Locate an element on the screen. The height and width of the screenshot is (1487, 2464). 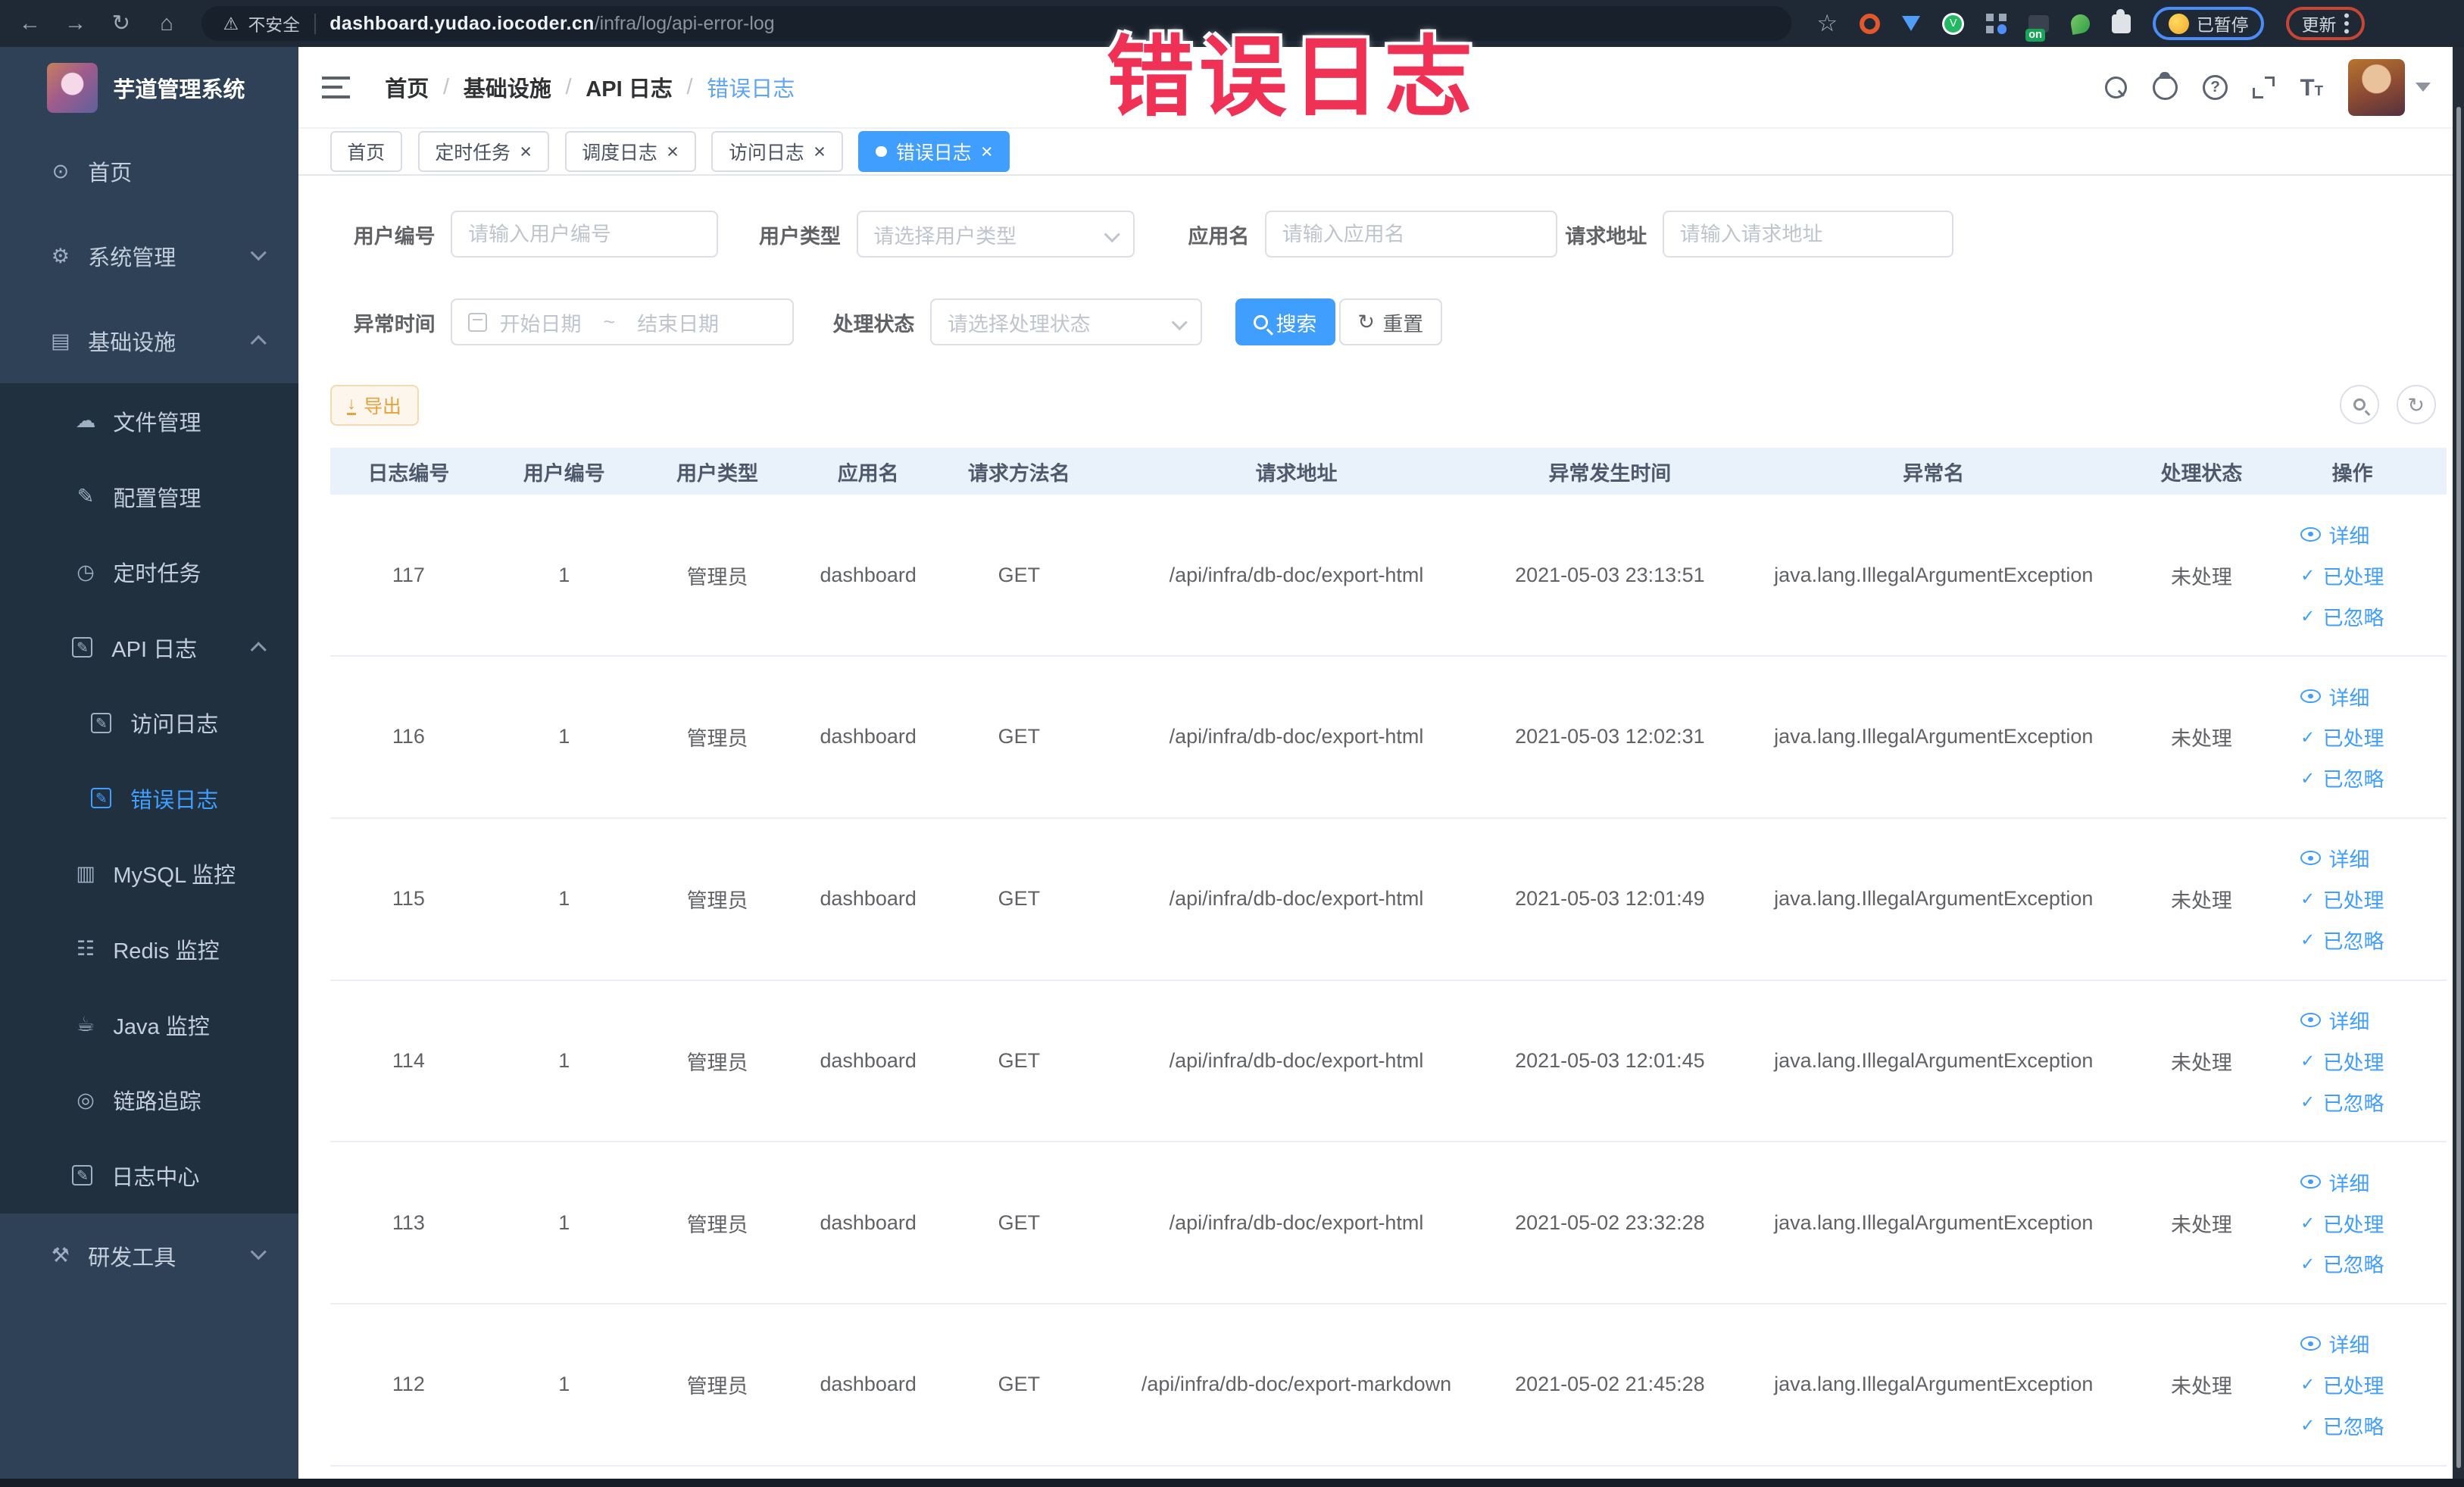
sidebar-item-9: ▥ MySQL 监控 is located at coordinates (149, 874).